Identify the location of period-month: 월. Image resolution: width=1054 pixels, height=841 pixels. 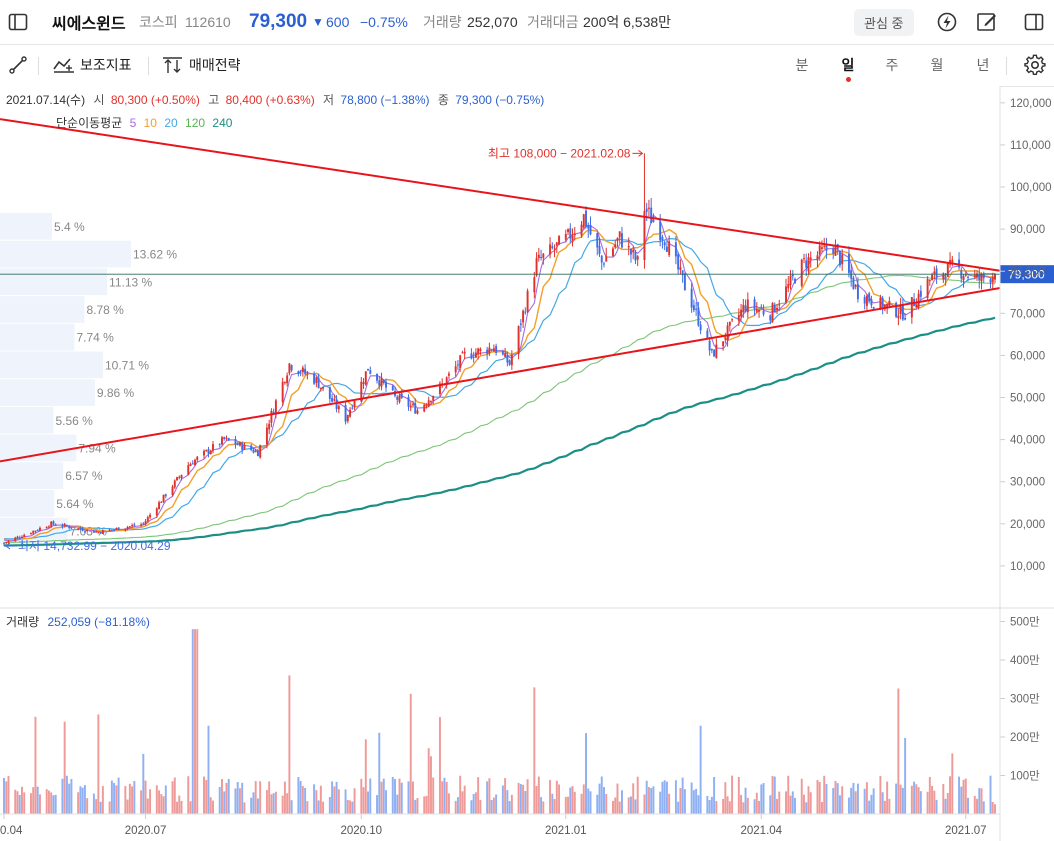
(937, 65).